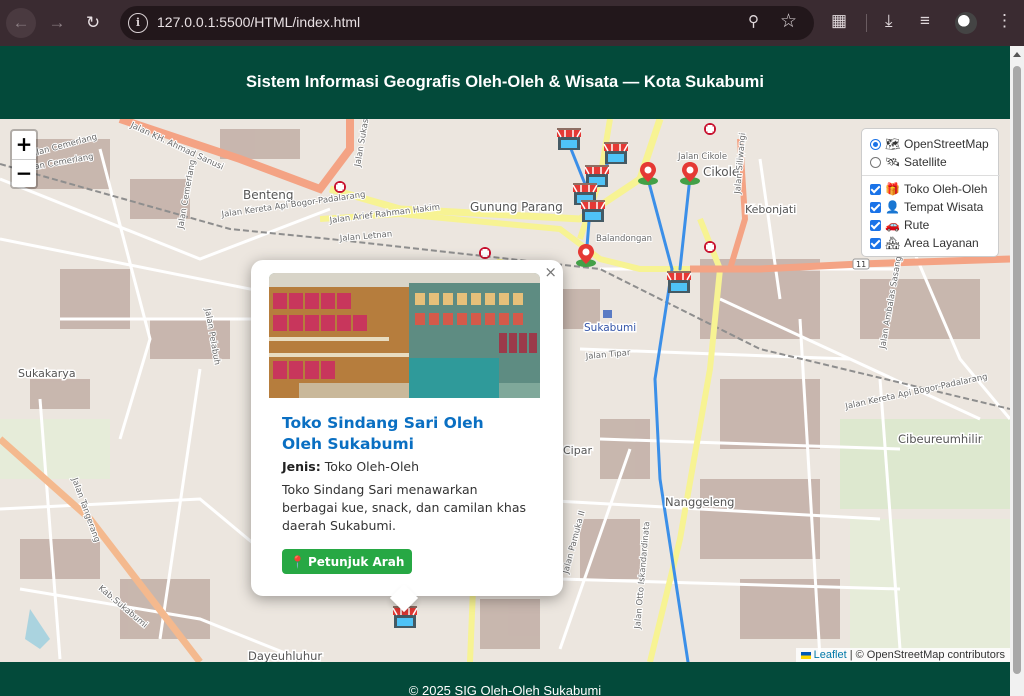  What do you see at coordinates (892, 207) in the screenshot?
I see `person-icon: 👤` at bounding box center [892, 207].